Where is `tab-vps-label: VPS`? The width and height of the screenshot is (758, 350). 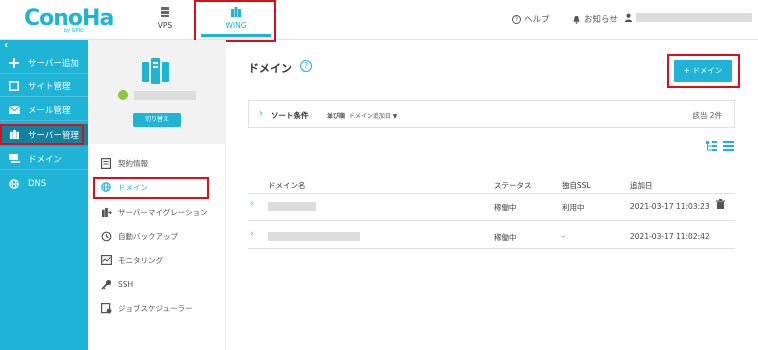
tab-vps-label: VPS is located at coordinates (165, 25).